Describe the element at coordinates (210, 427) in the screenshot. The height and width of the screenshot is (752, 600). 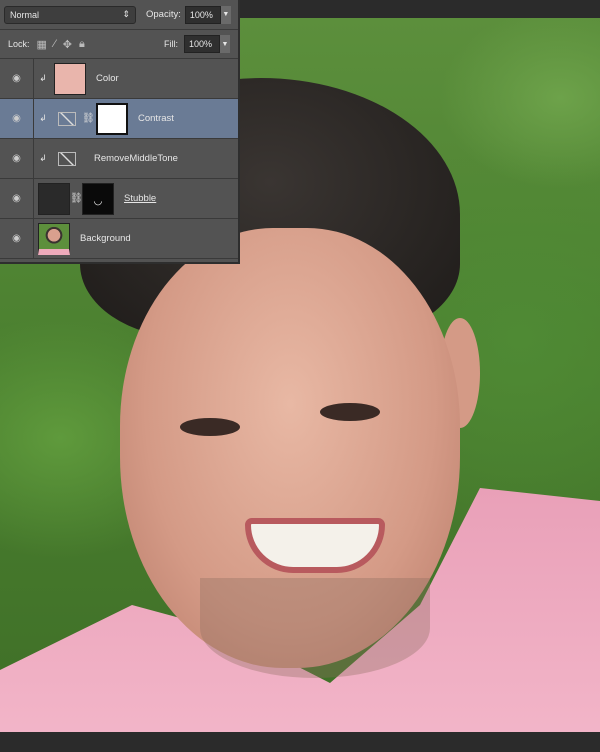
I see `photo-eye-left` at that location.